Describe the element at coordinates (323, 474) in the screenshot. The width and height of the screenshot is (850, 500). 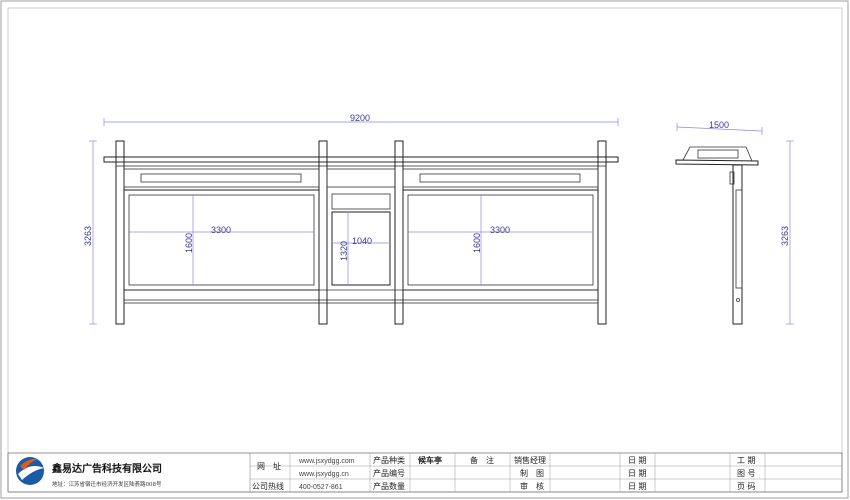
I see `website-2: www.jsxydgg.cn` at that location.